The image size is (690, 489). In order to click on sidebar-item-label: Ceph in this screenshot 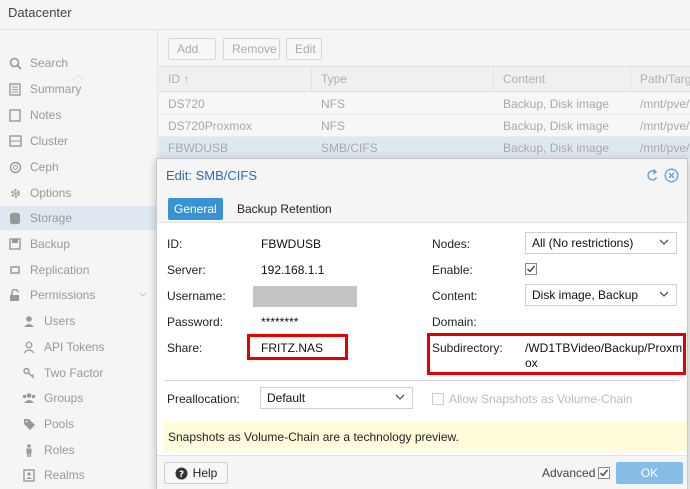, I will do `click(44, 167)`.